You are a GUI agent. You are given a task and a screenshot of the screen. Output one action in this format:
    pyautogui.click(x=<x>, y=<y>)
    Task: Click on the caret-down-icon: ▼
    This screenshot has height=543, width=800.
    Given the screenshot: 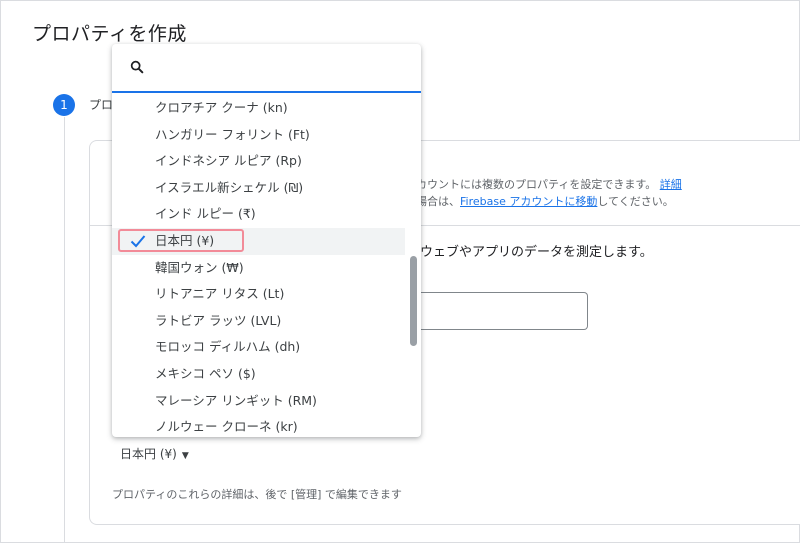 What is the action you would take?
    pyautogui.click(x=185, y=456)
    